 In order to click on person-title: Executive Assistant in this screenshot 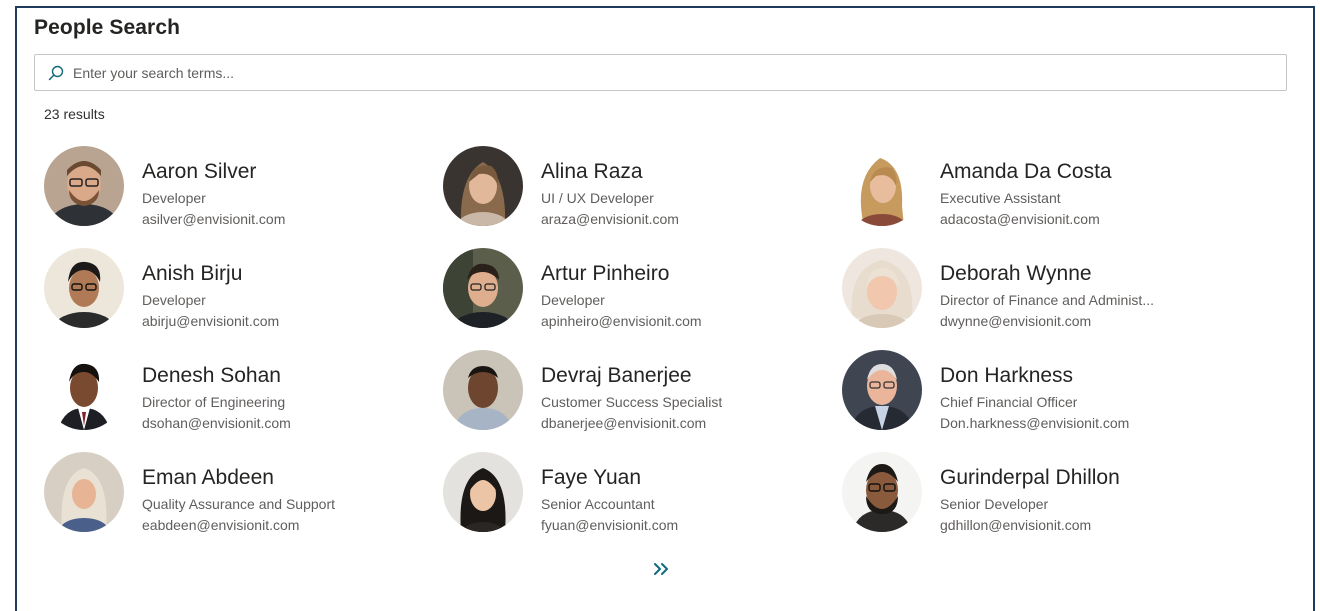, I will do `click(1000, 198)`.